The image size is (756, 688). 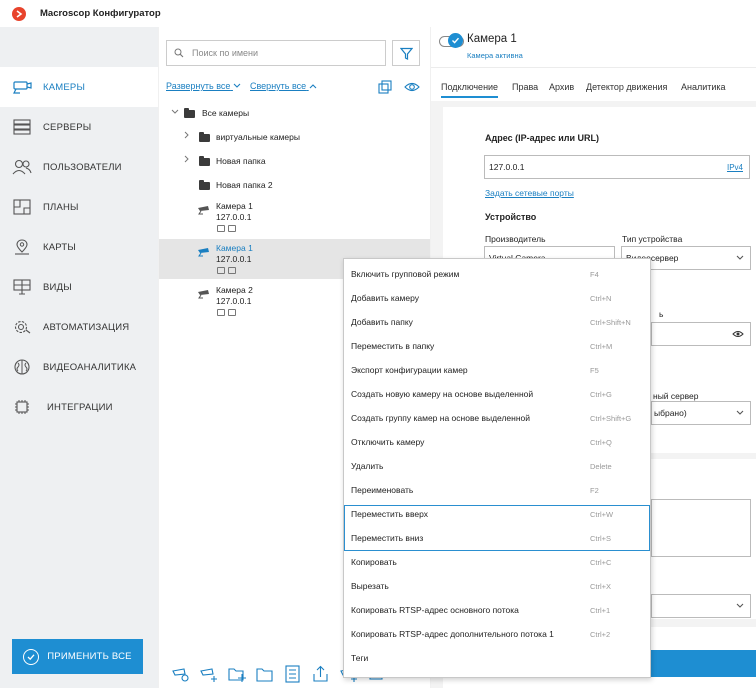 I want to click on sidebar-item-plans: ПЛАНЫ, so click(x=79, y=207).